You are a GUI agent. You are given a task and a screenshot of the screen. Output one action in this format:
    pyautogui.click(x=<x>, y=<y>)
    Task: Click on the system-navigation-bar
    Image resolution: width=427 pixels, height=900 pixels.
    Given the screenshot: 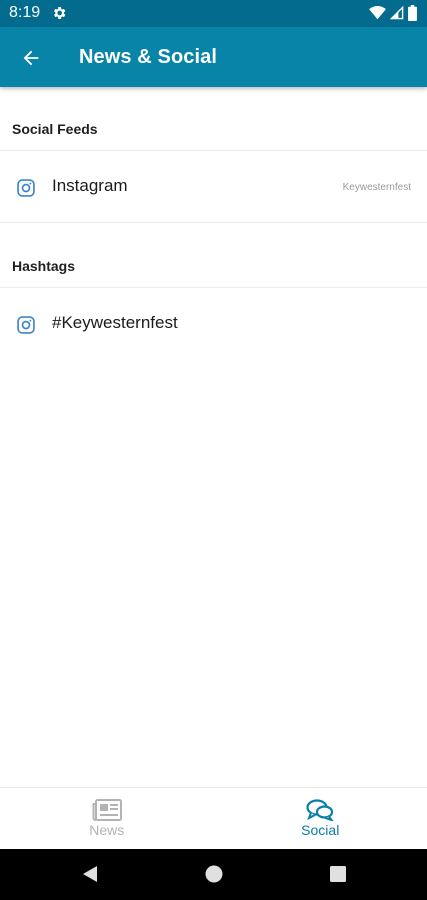 What is the action you would take?
    pyautogui.click(x=213, y=874)
    